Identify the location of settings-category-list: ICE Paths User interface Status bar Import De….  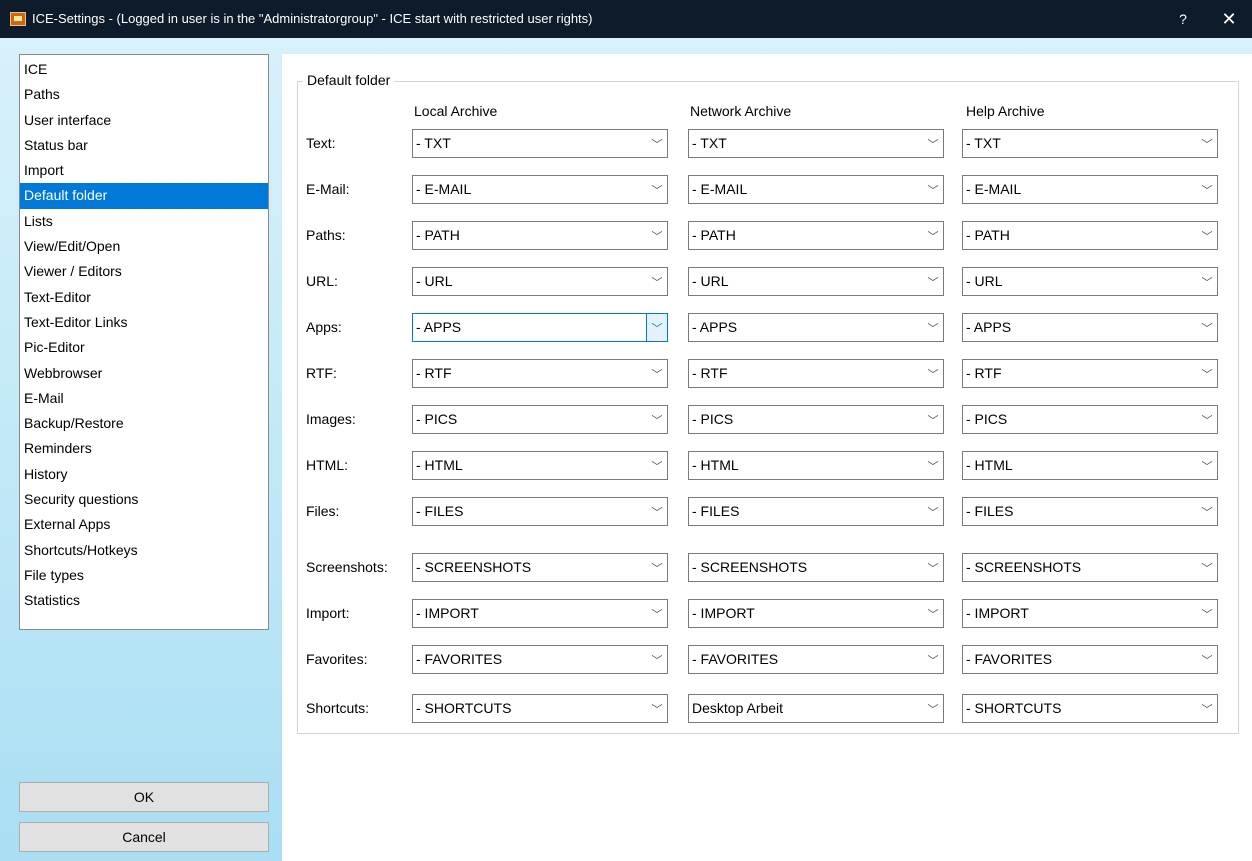
(144, 342).